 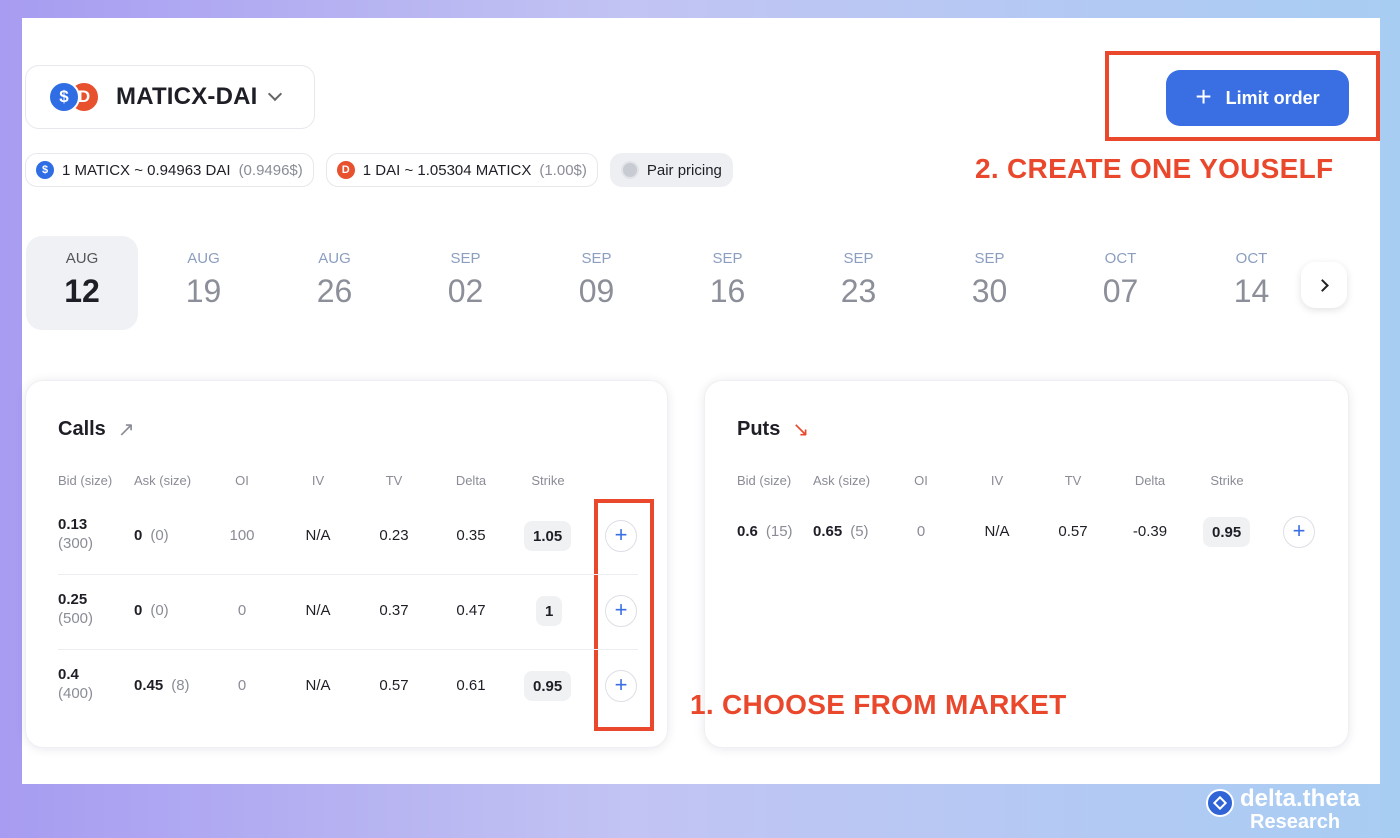 I want to click on expiry-date-sep-23: SEP 23, so click(x=858, y=283).